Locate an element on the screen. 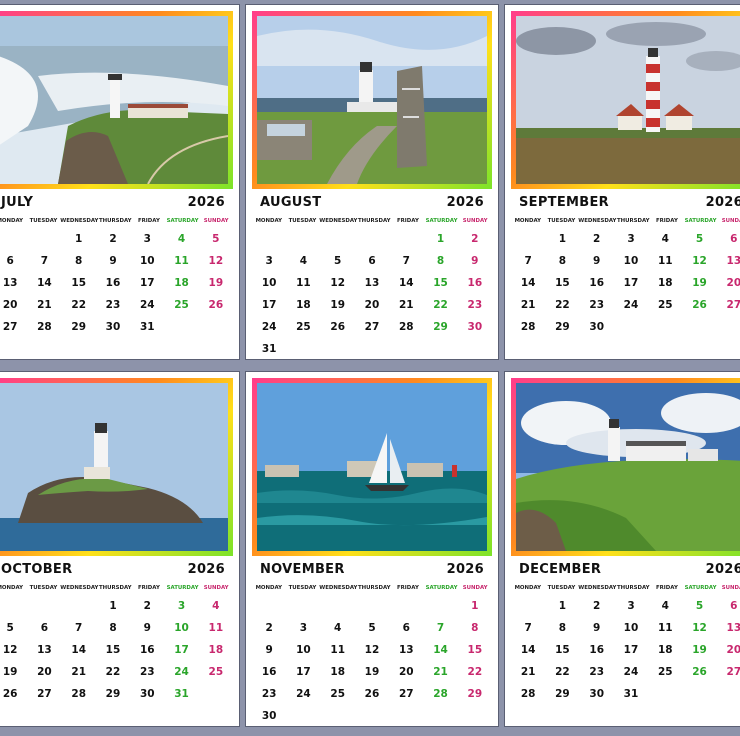 This screenshot has width=740, height=736. weekday-label: SATURDAY is located at coordinates (700, 221).